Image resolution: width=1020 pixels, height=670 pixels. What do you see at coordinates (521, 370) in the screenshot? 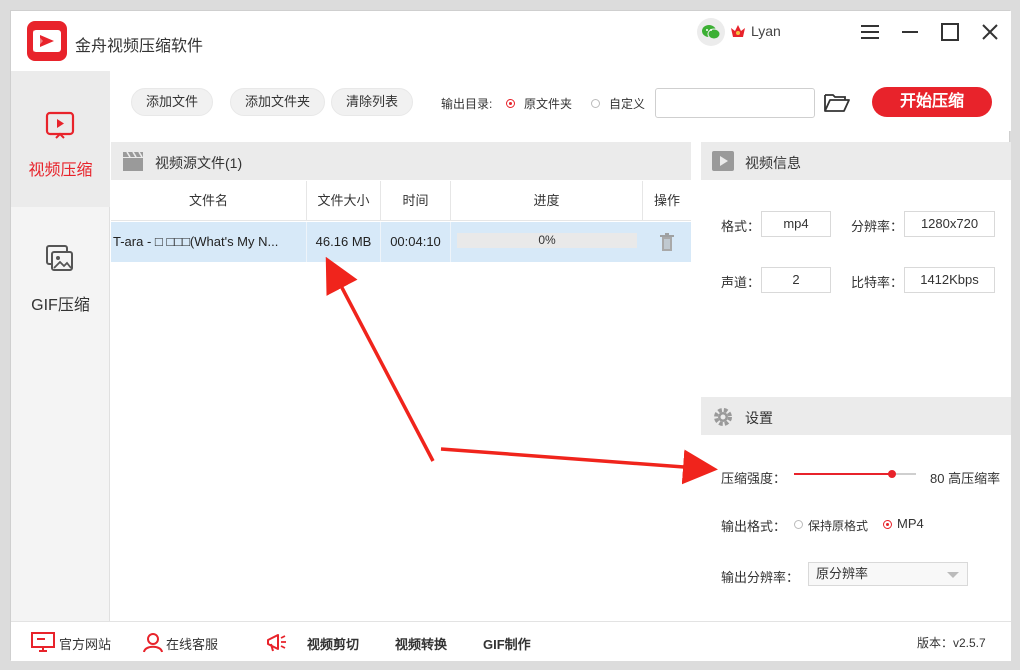
I see `annotation-arrows` at bounding box center [521, 370].